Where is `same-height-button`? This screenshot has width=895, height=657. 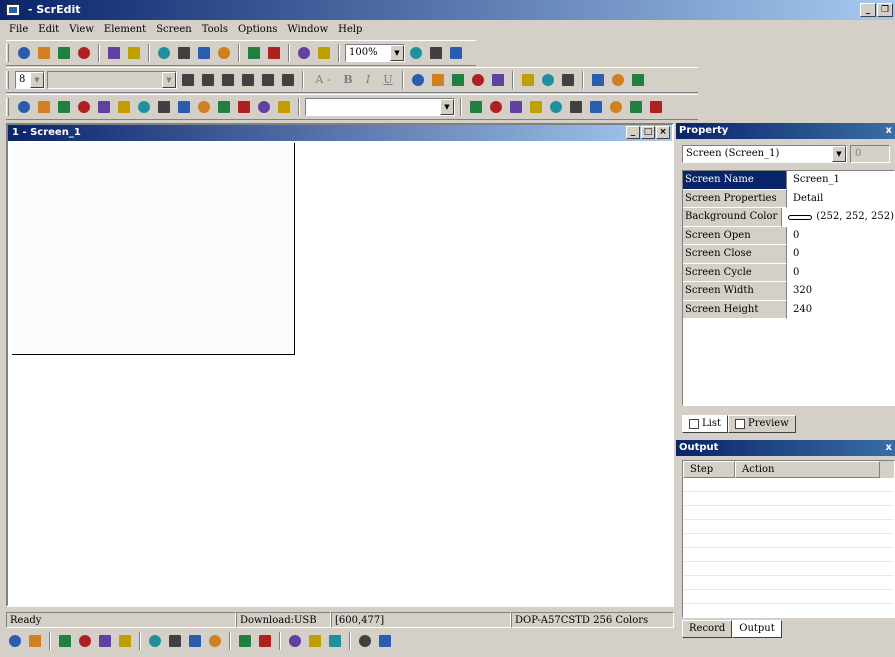
same-height-button is located at coordinates (315, 641).